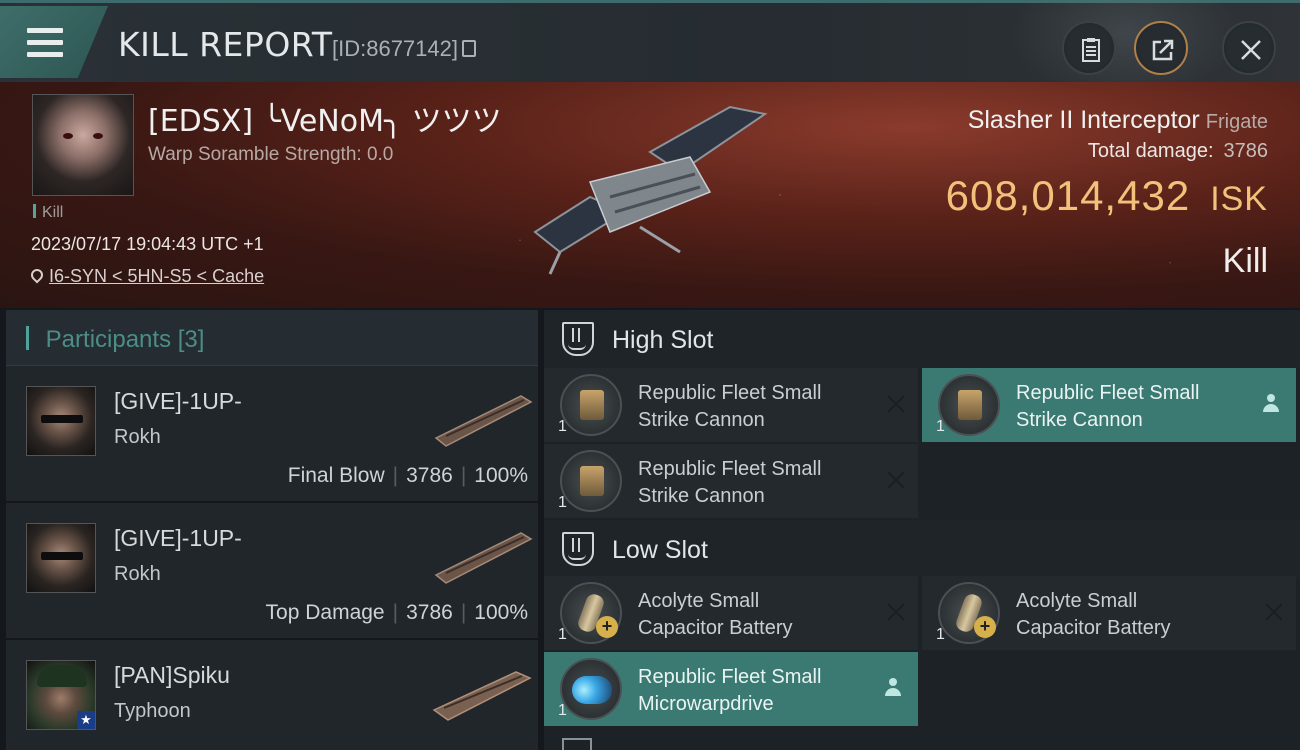 The image size is (1300, 750). I want to click on total-damage: Total damage: 3786, so click(1178, 151).